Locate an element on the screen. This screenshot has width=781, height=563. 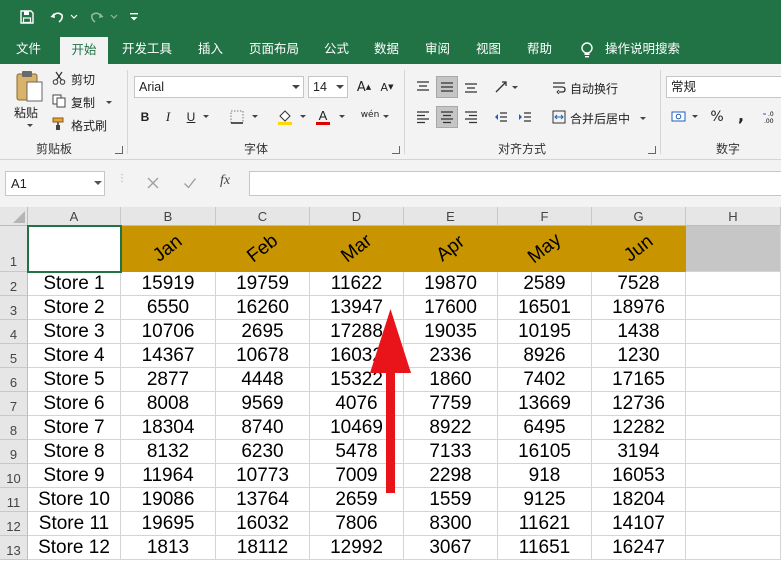
sales-value-cell: 17165 is located at coordinates (639, 380).